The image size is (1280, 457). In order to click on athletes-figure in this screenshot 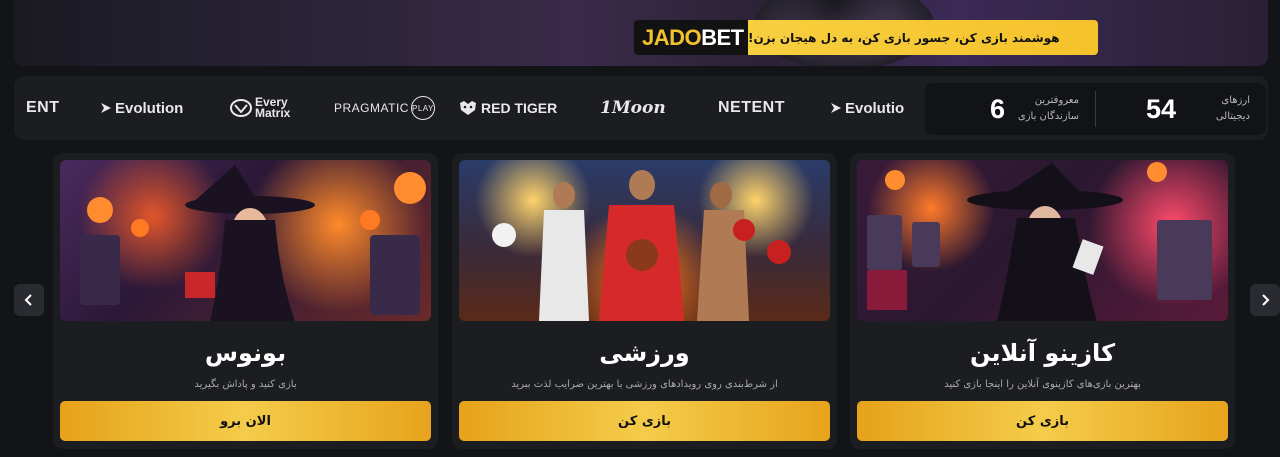, I will do `click(641, 245)`.